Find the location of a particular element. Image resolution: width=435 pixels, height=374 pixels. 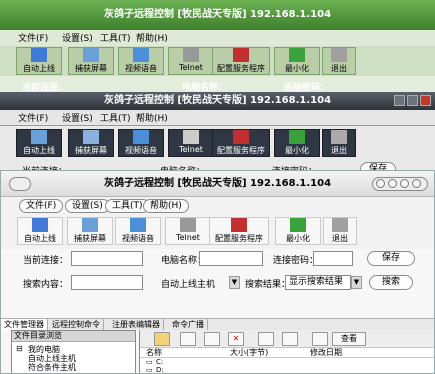

restore-window-icon is located at coordinates (404, 183).